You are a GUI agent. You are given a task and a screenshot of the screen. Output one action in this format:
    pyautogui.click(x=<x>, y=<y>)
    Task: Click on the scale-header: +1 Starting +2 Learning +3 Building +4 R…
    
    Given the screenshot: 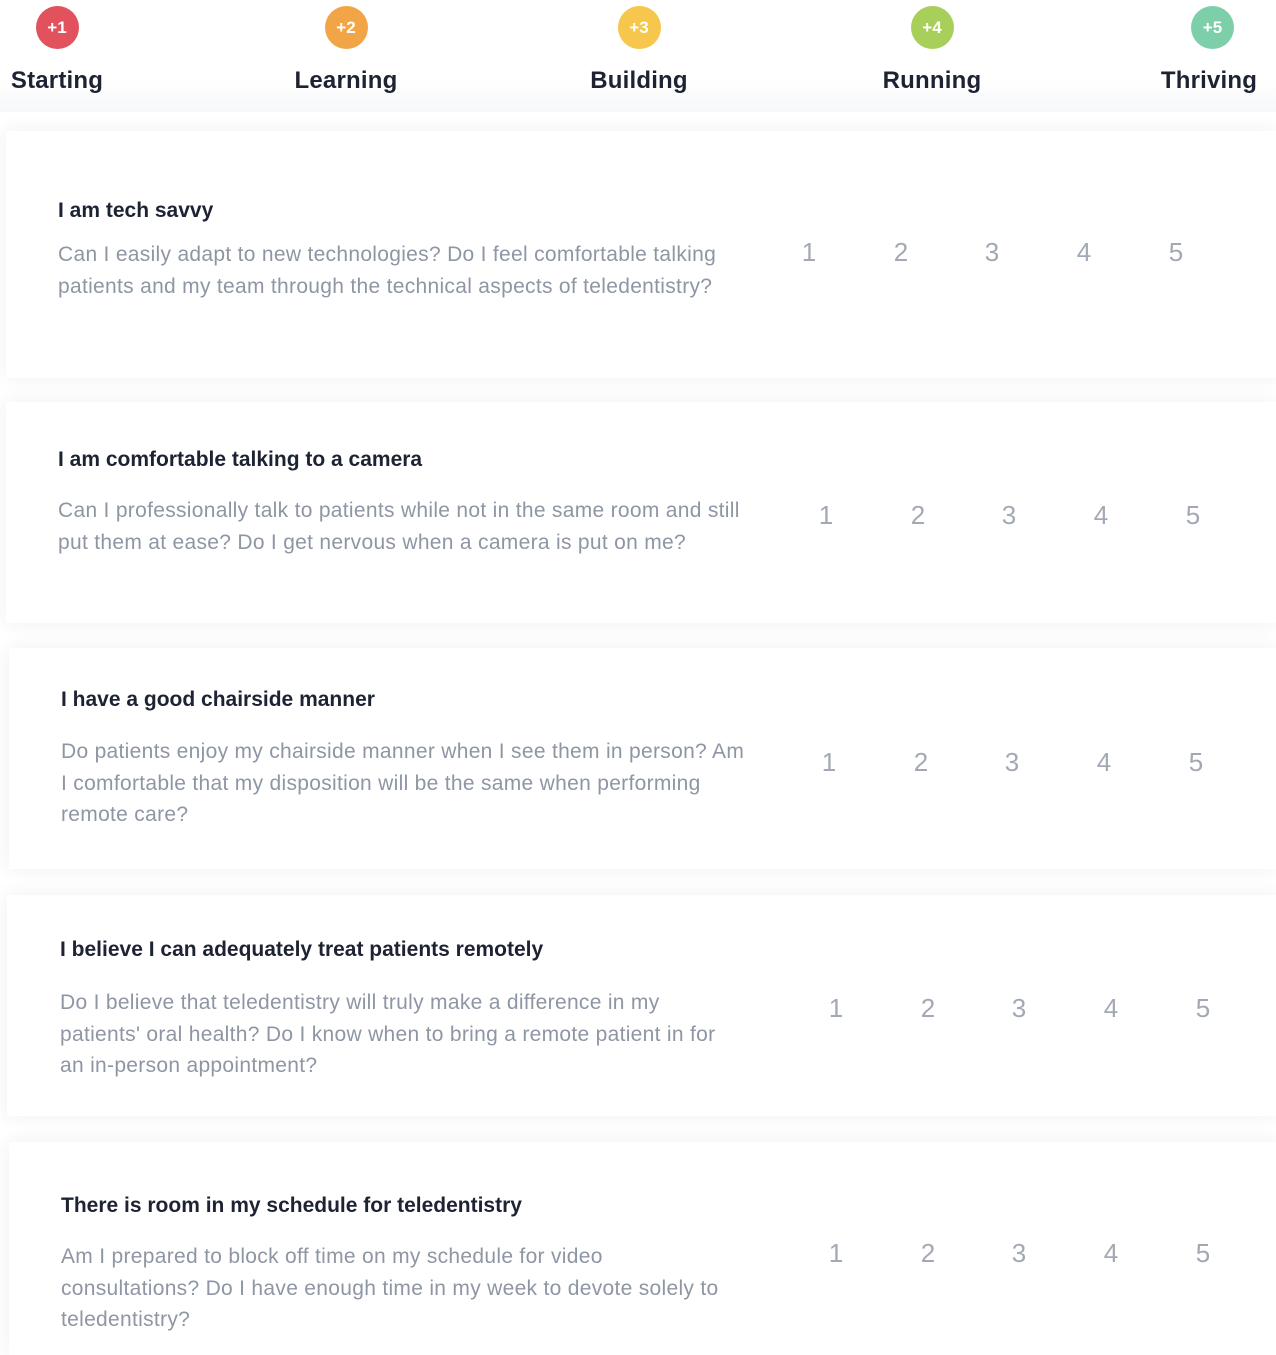 What is the action you would take?
    pyautogui.click(x=638, y=56)
    